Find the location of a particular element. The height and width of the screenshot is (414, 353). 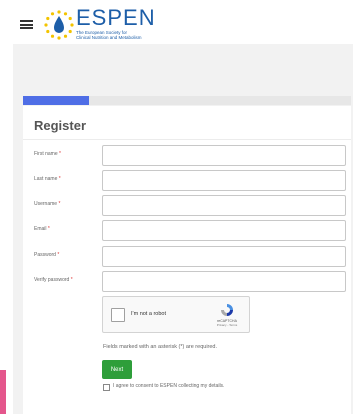

progress-fill is located at coordinates (56, 100).